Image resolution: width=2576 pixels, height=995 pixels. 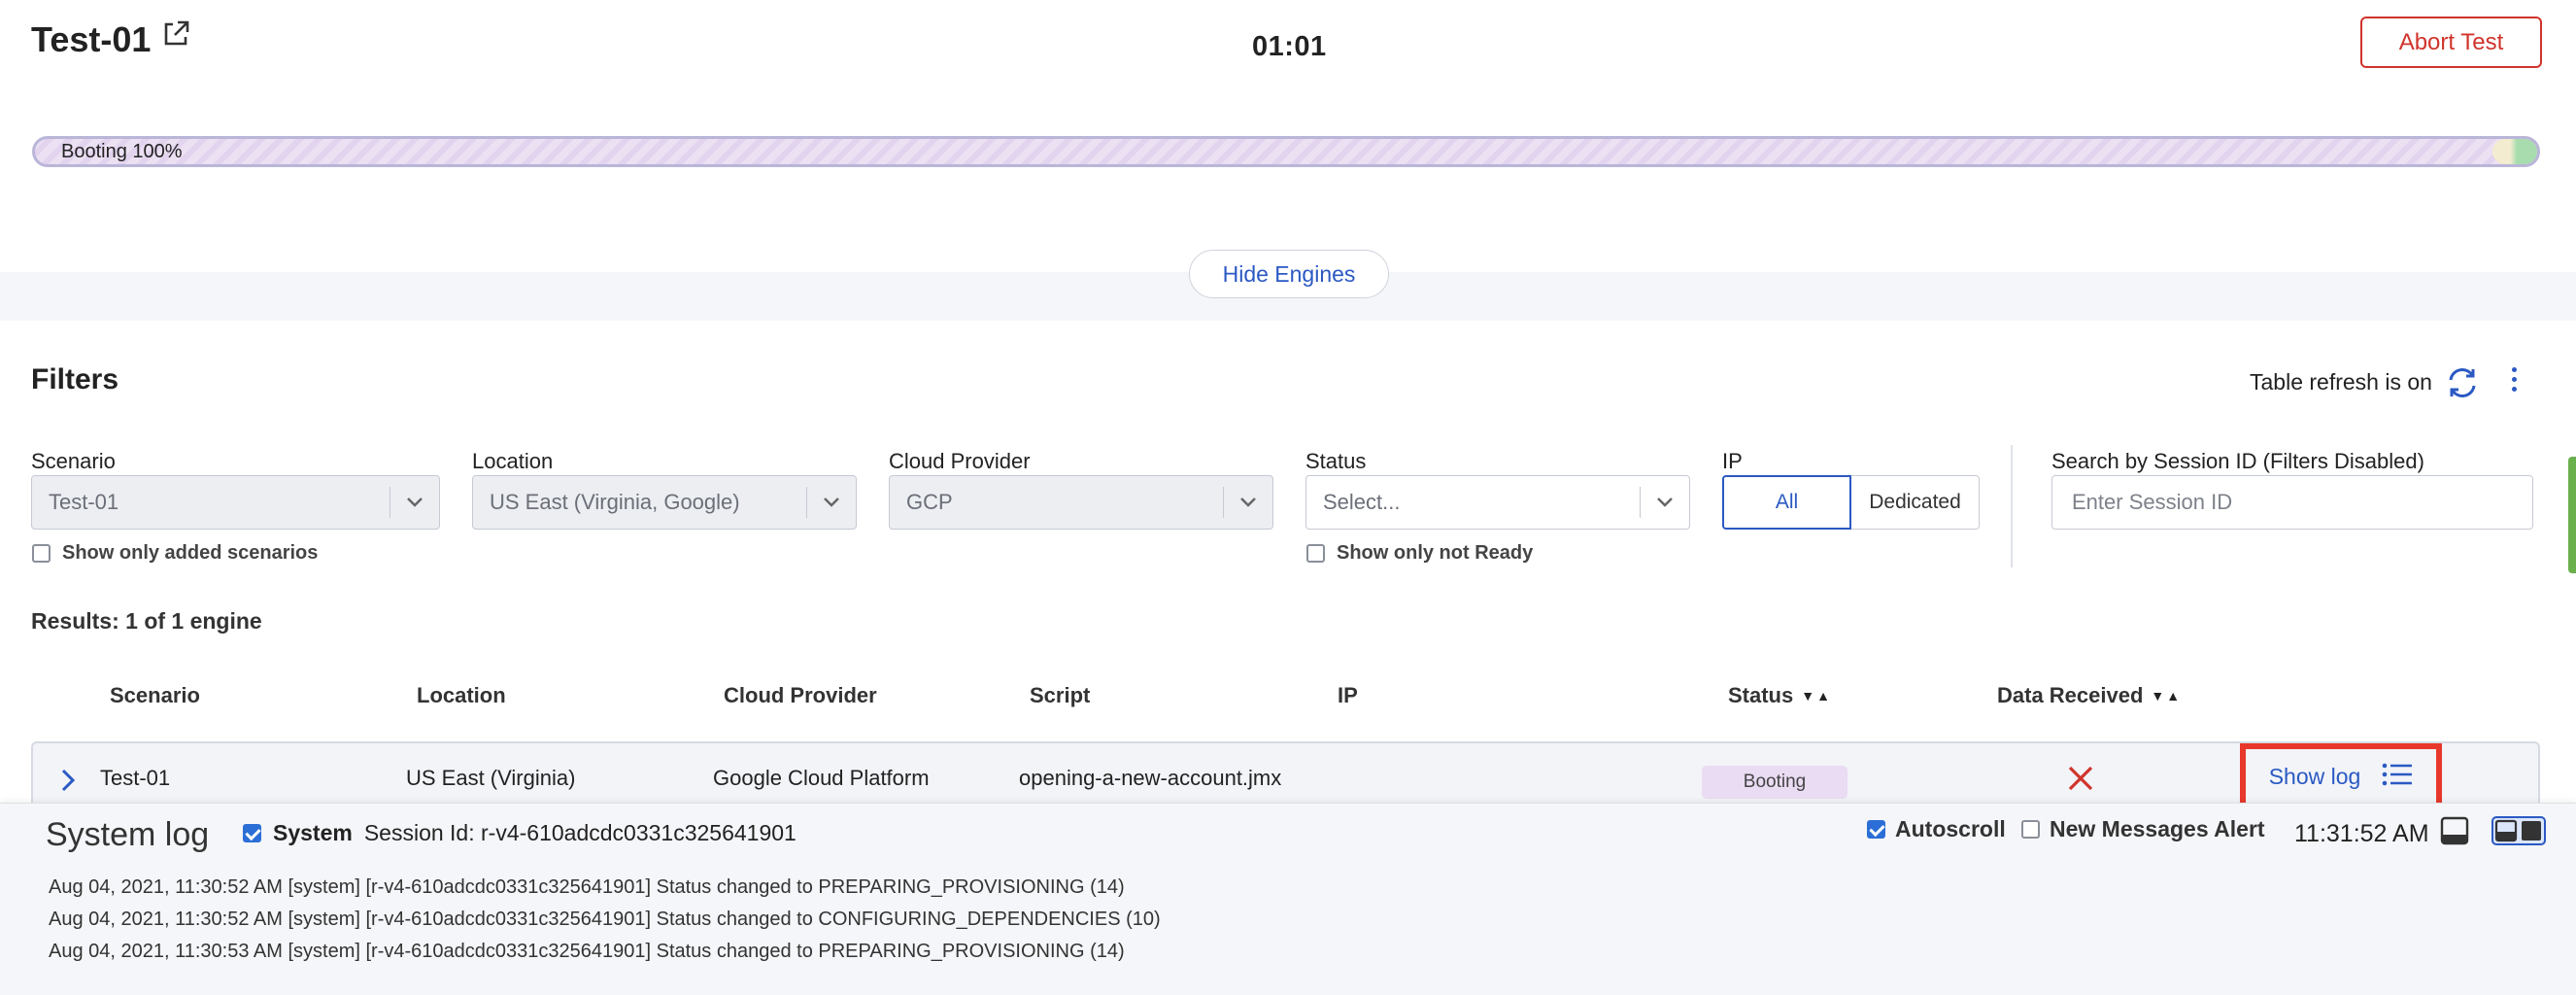 What do you see at coordinates (2030, 829) in the screenshot?
I see `new-messages-checkbox` at bounding box center [2030, 829].